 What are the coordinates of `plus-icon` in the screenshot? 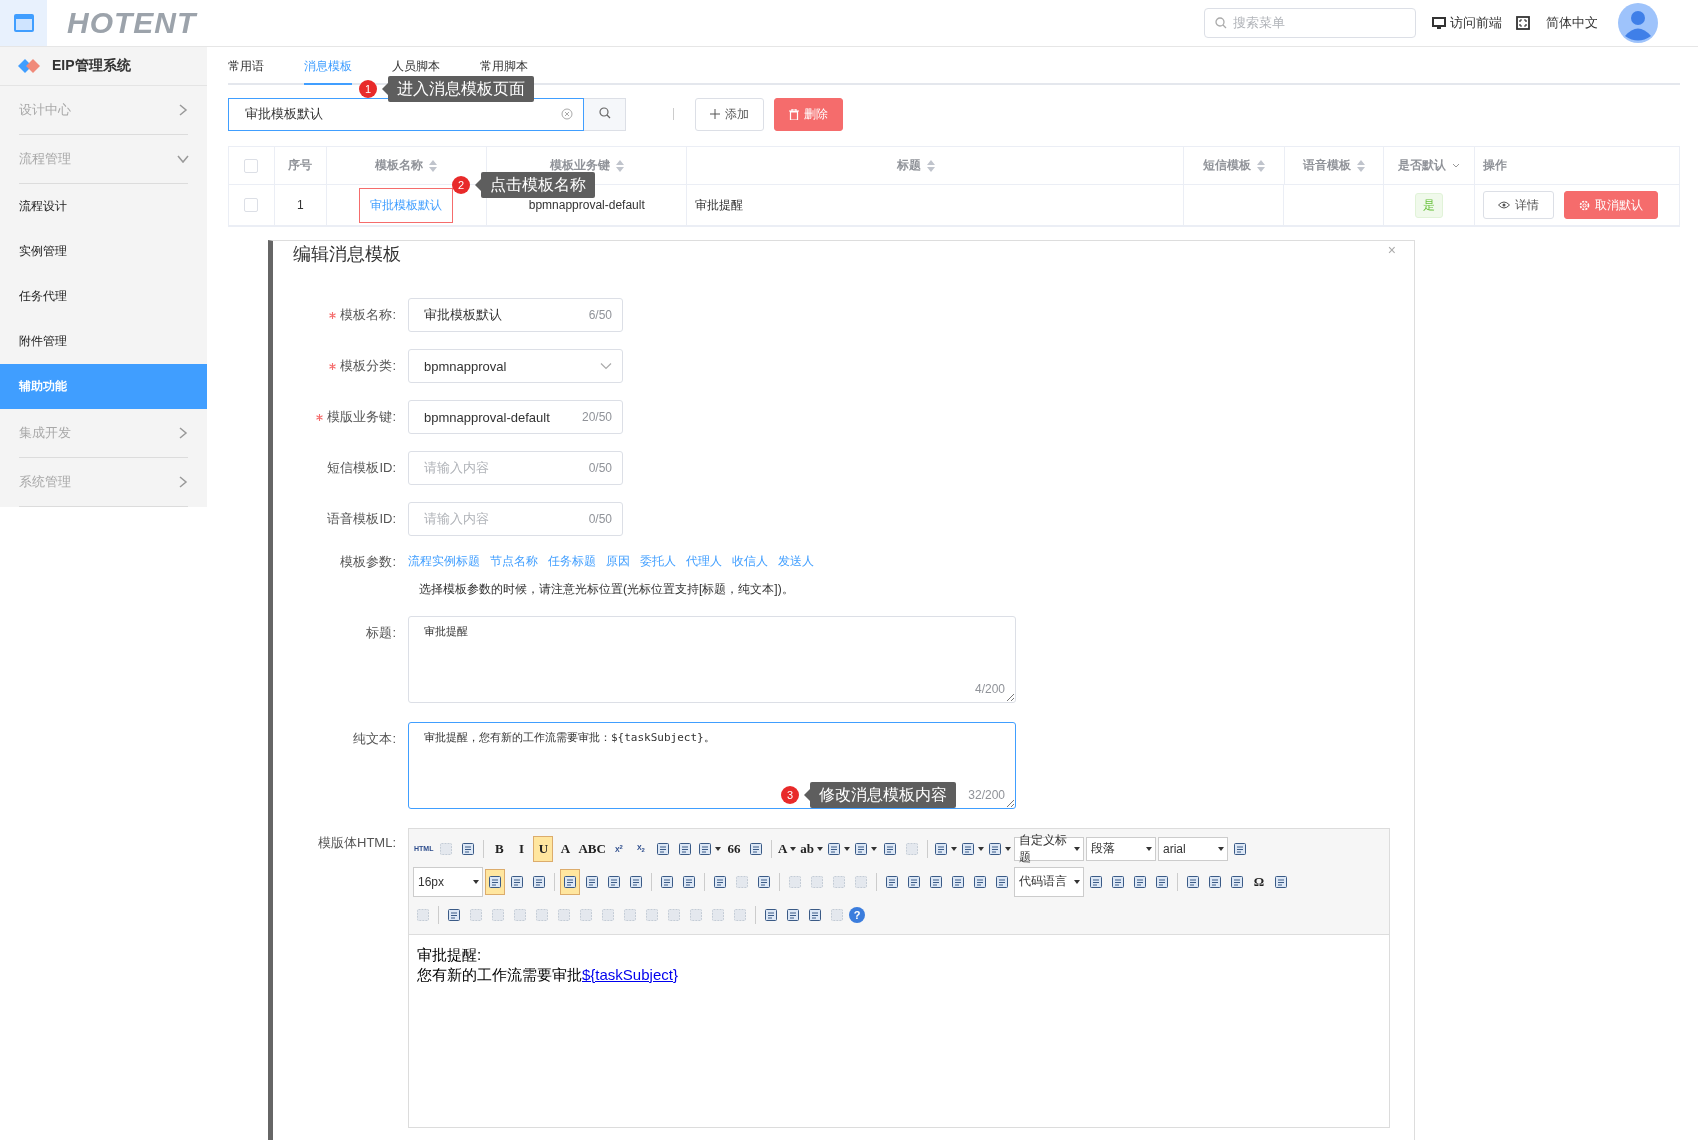 It's located at (715, 114).